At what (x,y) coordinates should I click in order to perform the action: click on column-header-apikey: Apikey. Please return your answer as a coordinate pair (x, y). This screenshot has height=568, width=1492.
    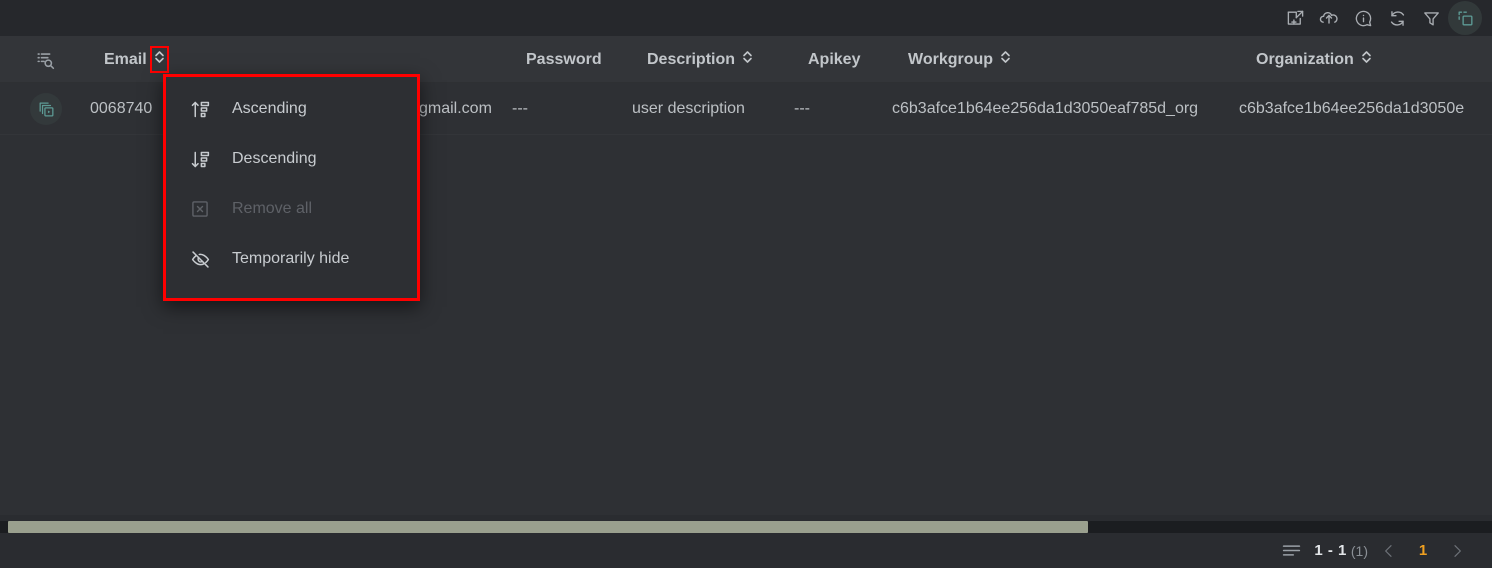
    Looking at the image, I should click on (834, 59).